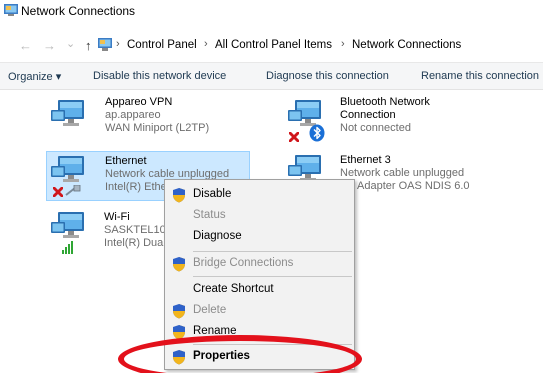 The image size is (543, 373). Describe the element at coordinates (49, 45) in the screenshot. I see `forward-arrow-icon: →` at that location.